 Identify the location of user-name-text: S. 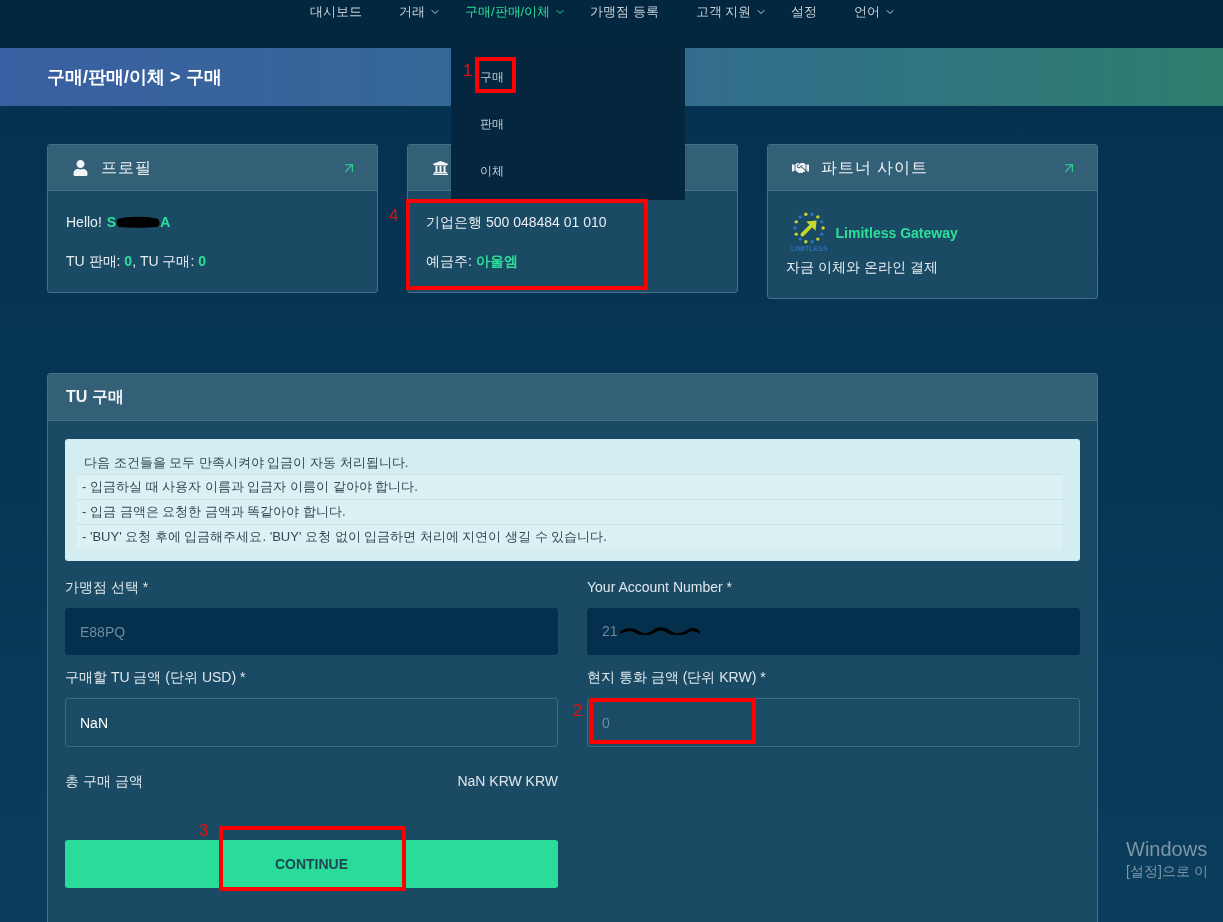
(111, 222).